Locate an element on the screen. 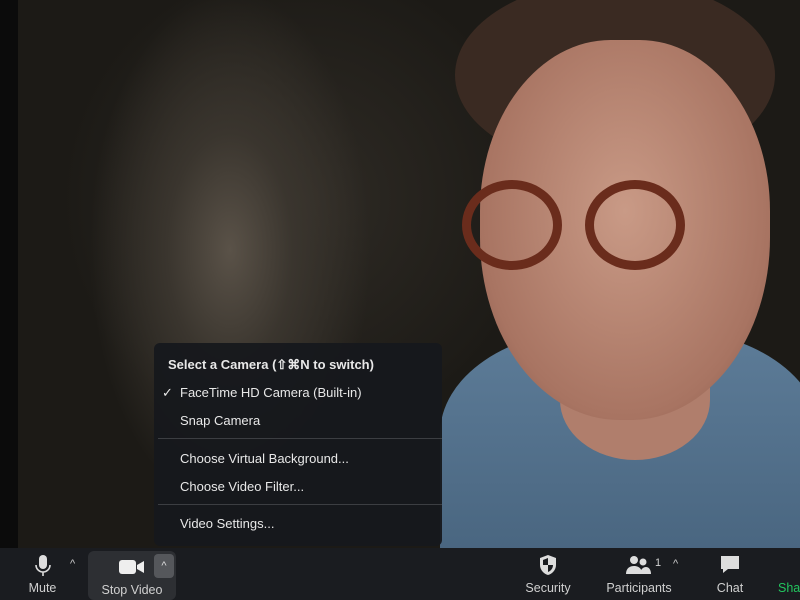 The image size is (800, 600). stop-video-label: Stop Video is located at coordinates (132, 590).